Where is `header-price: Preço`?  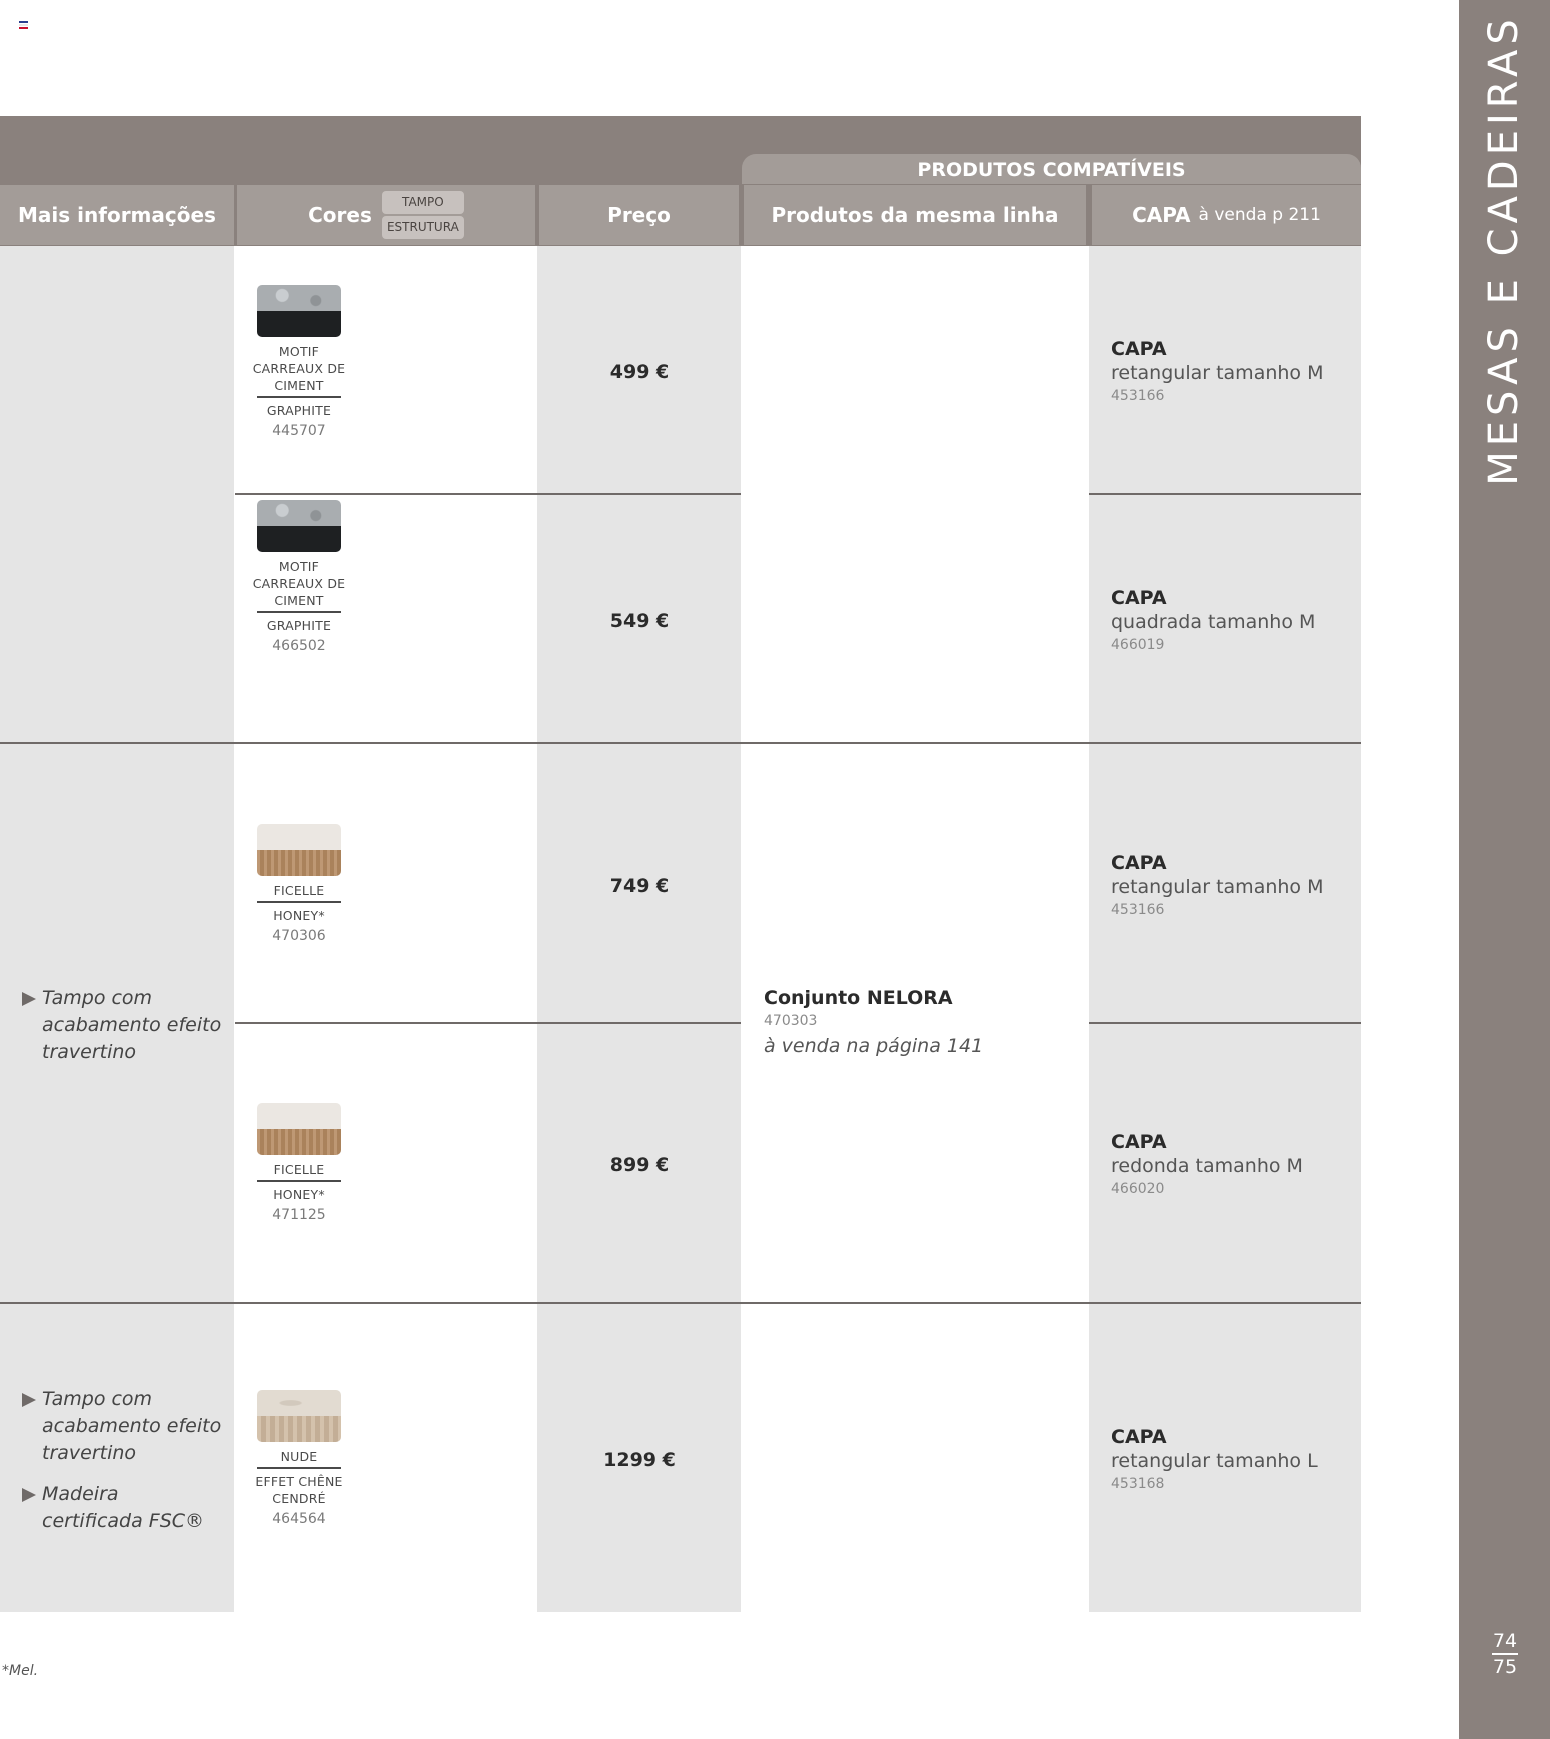 header-price: Preço is located at coordinates (639, 215).